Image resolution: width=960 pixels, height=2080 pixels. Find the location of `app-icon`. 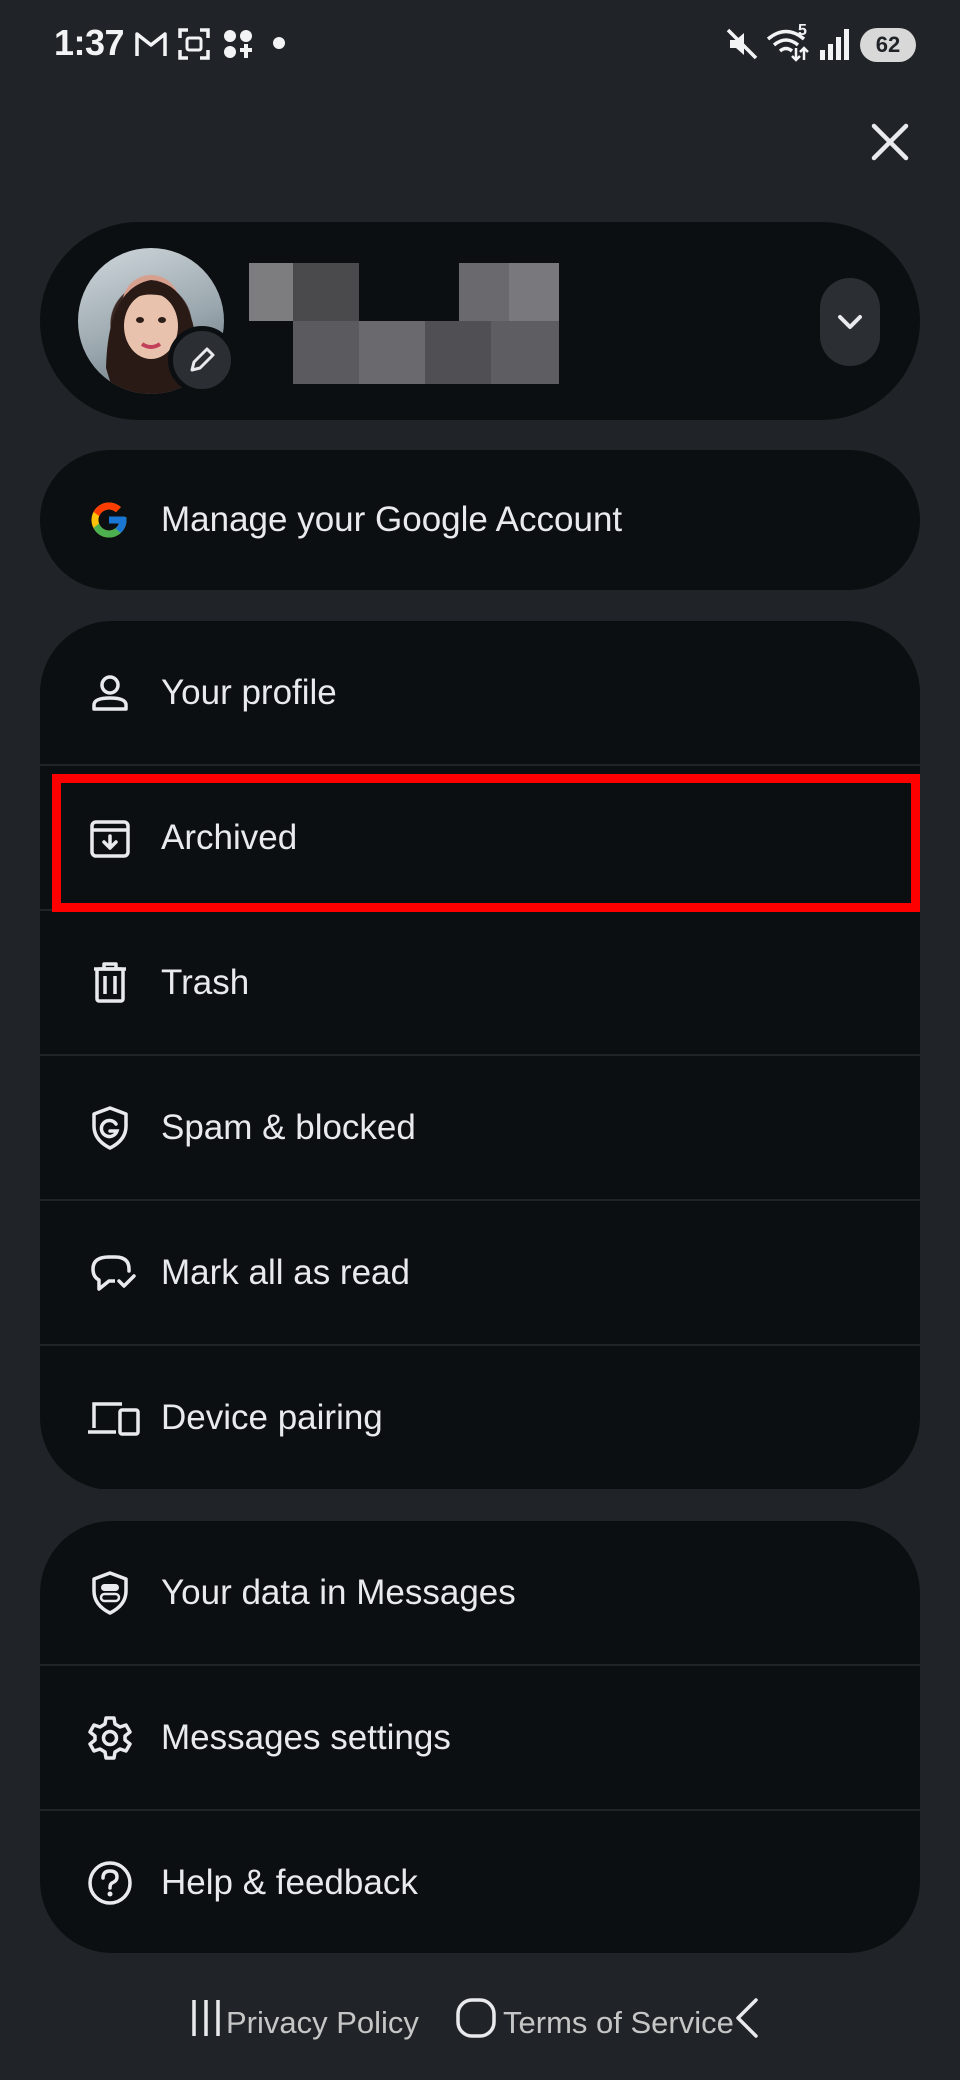

app-icon is located at coordinates (238, 44).